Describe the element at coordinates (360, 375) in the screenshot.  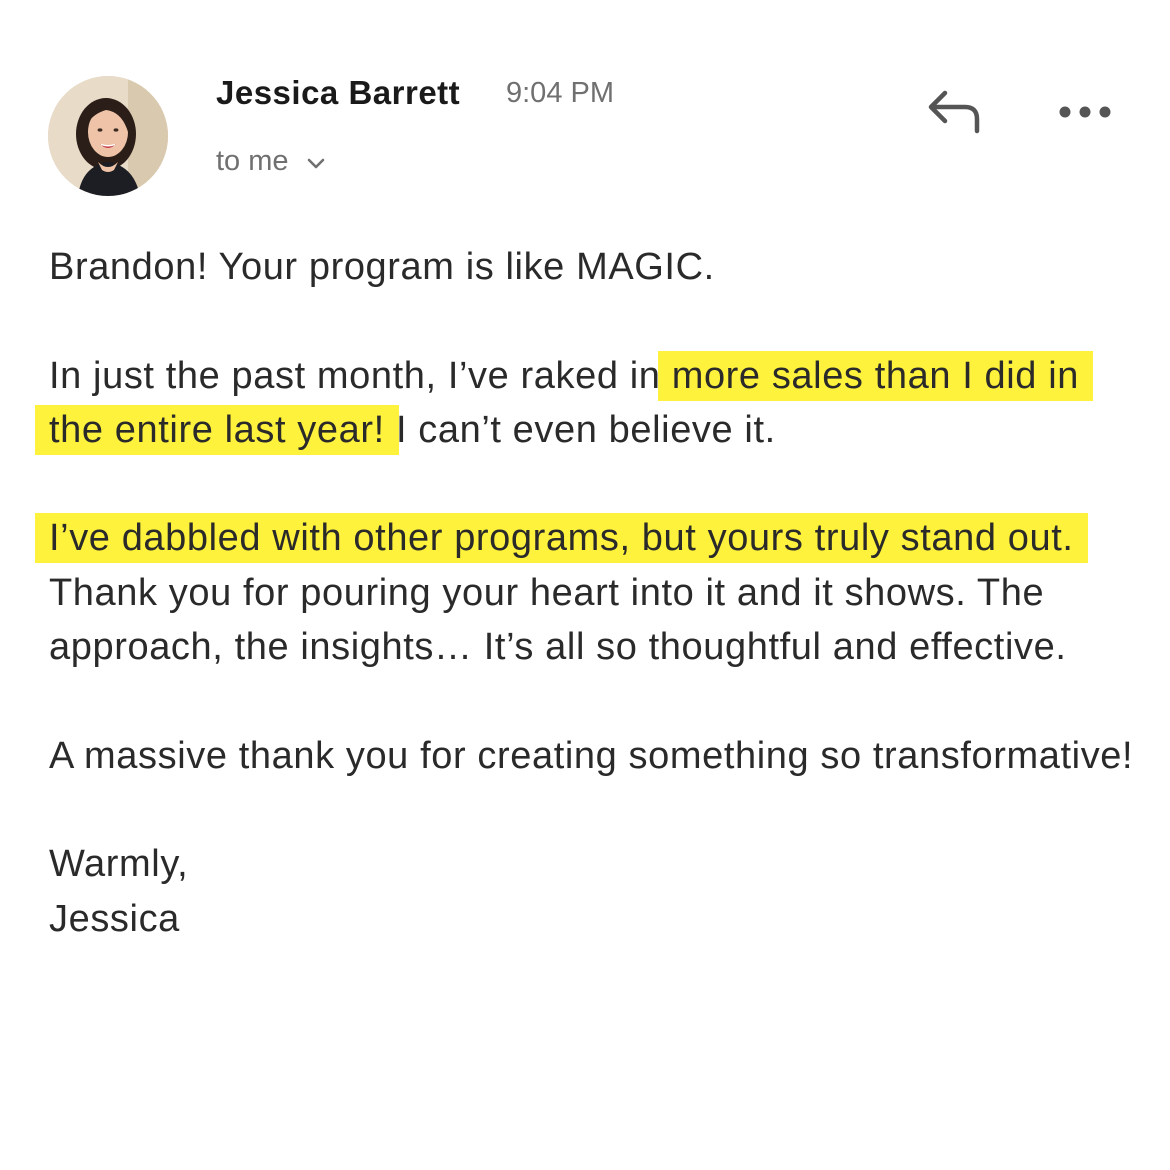
I see `message-text: In just the past month, I’ve raked in` at that location.